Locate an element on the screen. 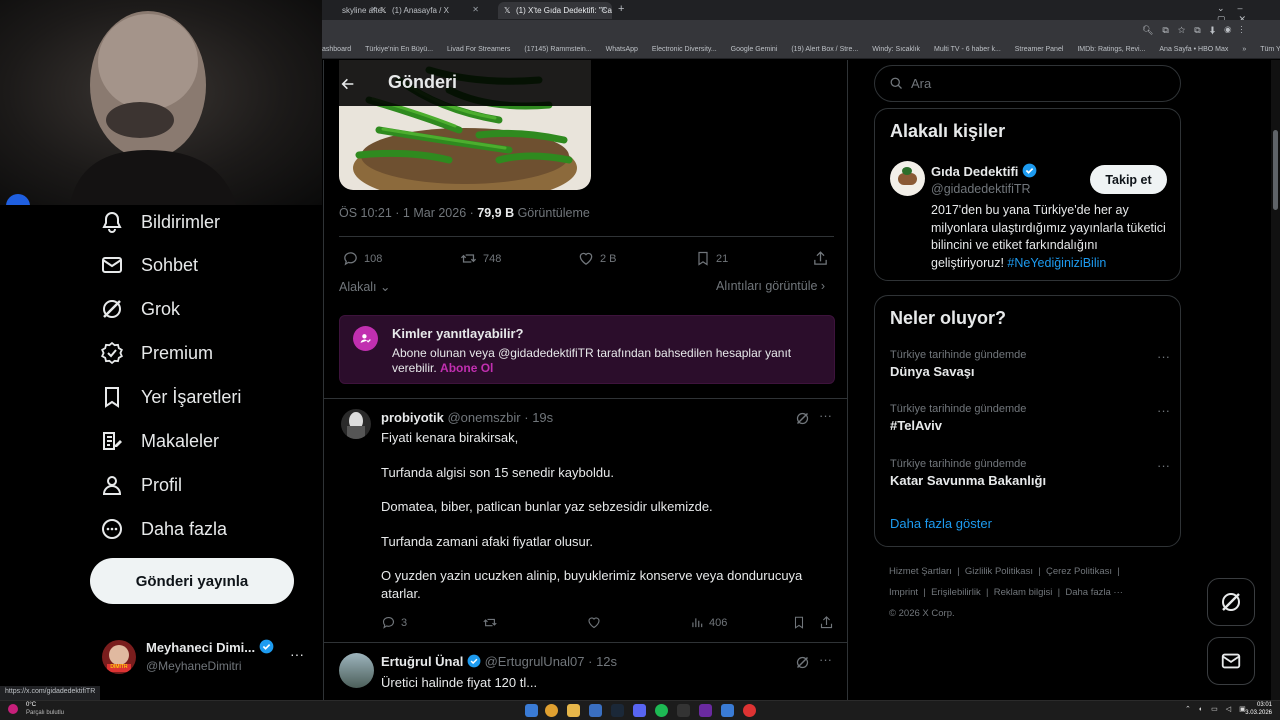 Image resolution: width=1280 pixels, height=720 pixels. nav-articles: Makaleler is located at coordinates (159, 441).